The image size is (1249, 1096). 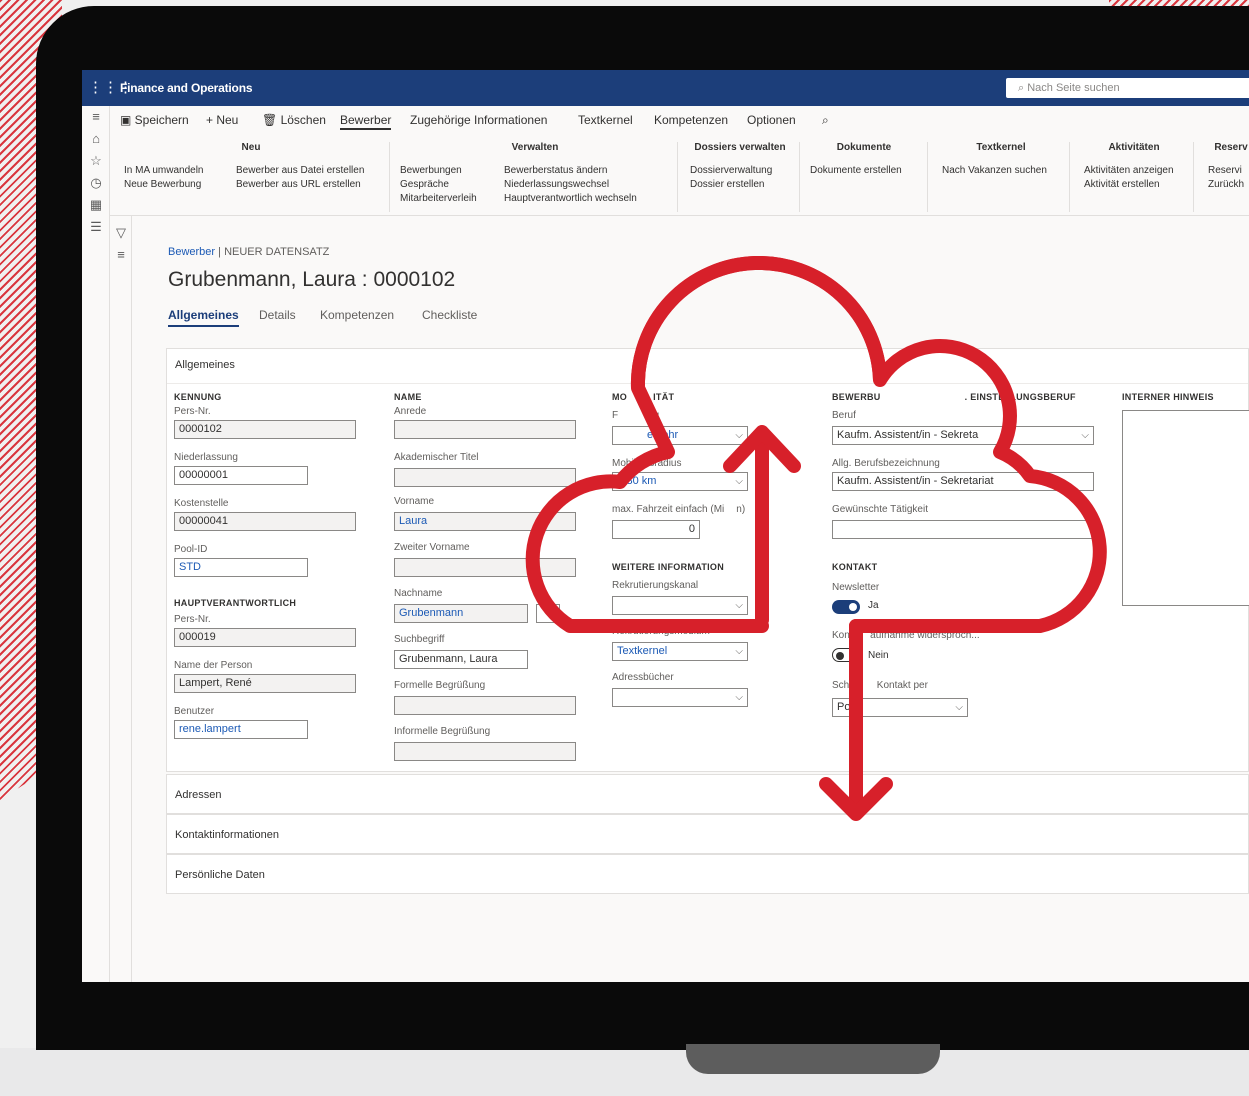 What do you see at coordinates (227, 835) in the screenshot?
I see `fasttab-title: Kontaktinformationen` at bounding box center [227, 835].